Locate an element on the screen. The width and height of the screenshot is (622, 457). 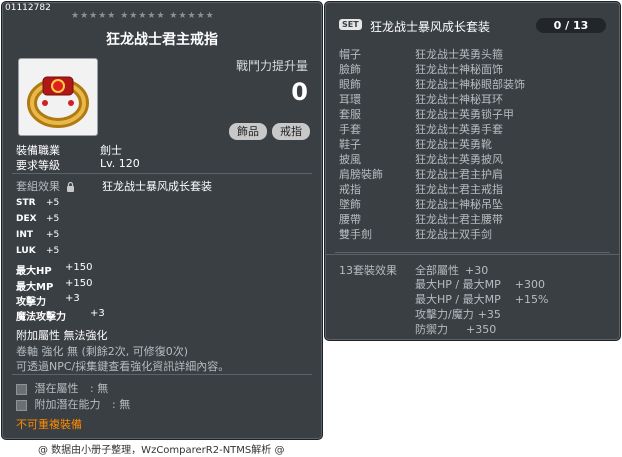
set-piece-row: 披風 狂龙战士英勇披风 is located at coordinates (421, 159).